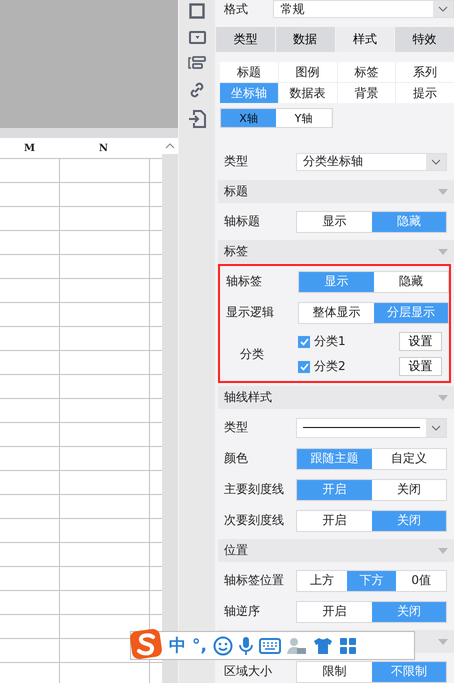  I want to click on section-title: 标签, so click(236, 251).